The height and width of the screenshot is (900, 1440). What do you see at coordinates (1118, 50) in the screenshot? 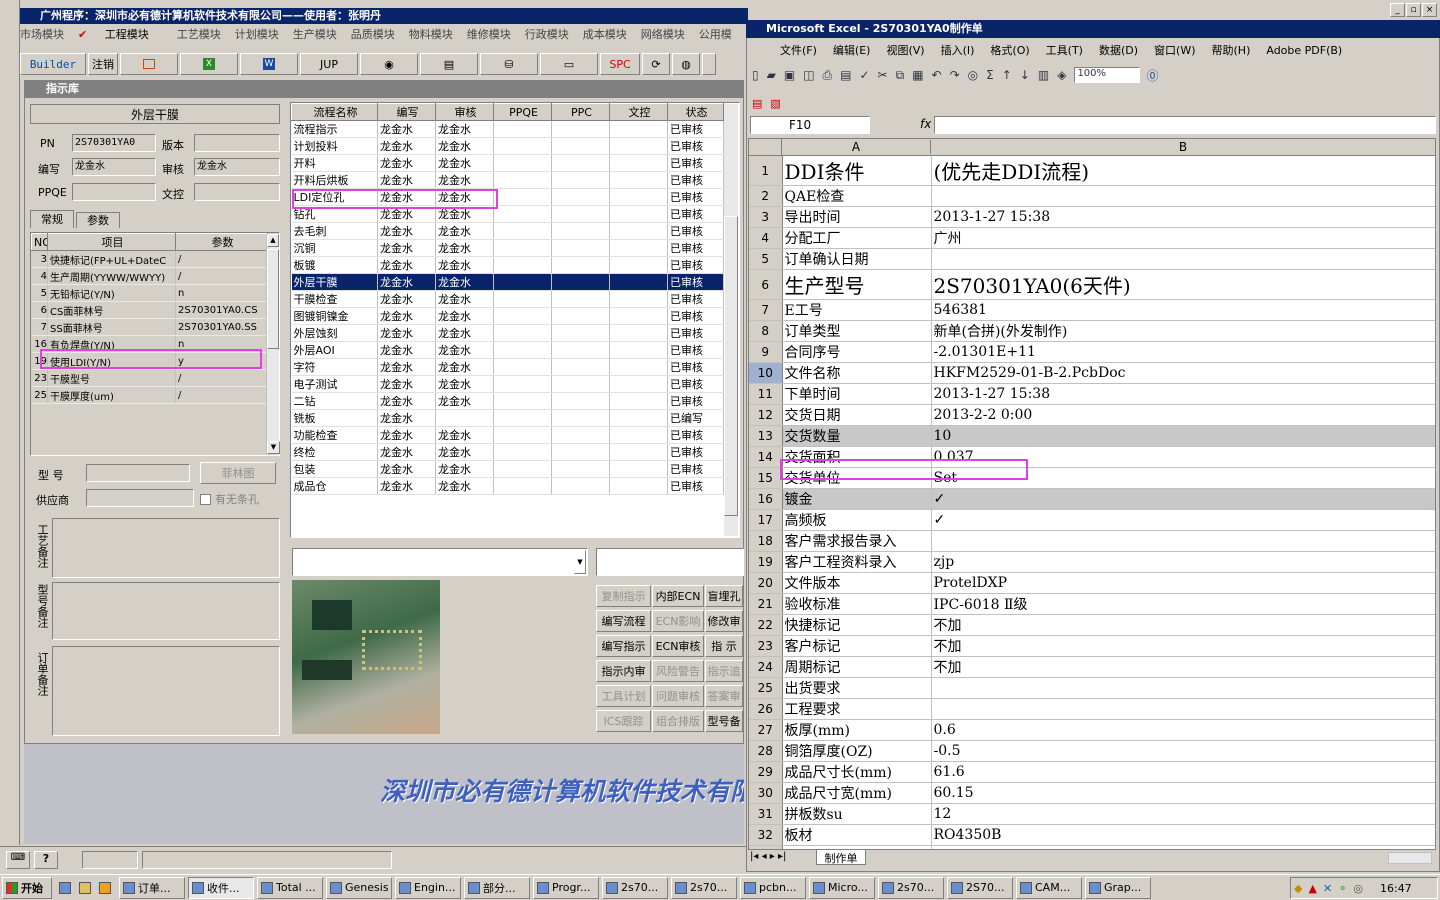
I see `xl-menu-data: 数据(D)` at bounding box center [1118, 50].